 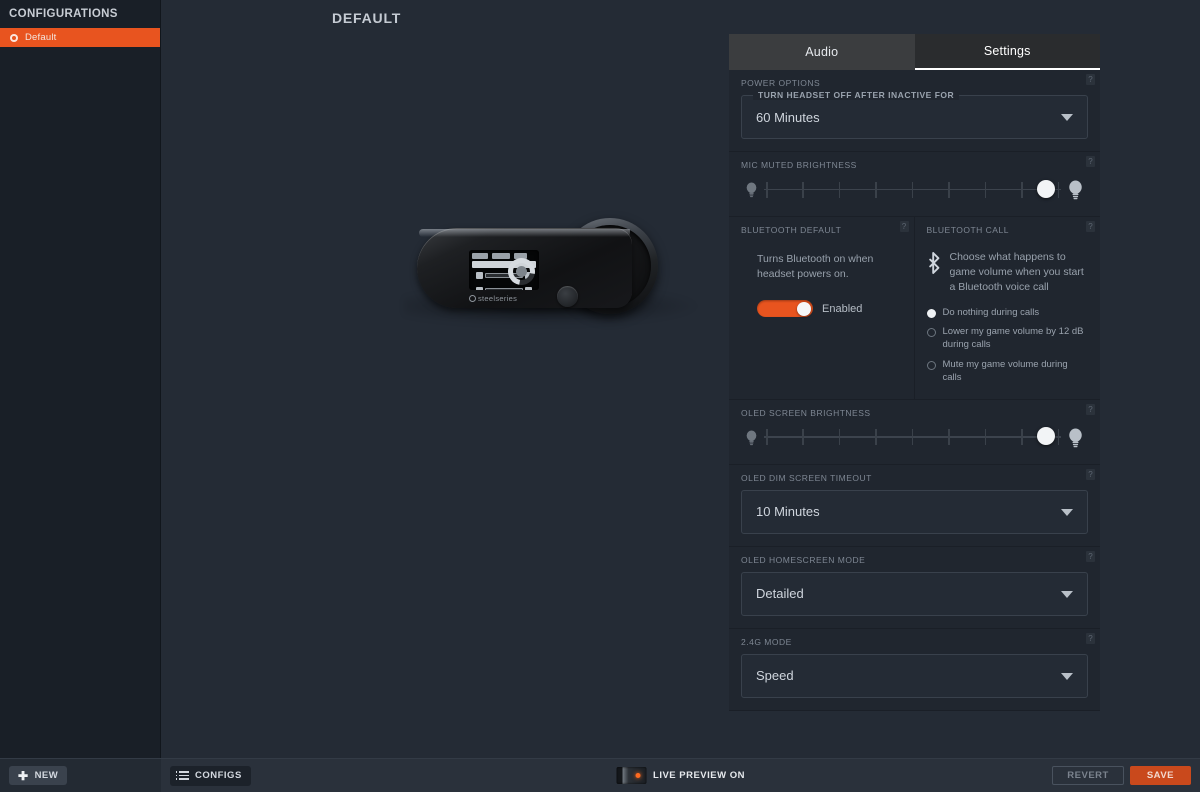 What do you see at coordinates (806, 477) in the screenshot?
I see `section-title: OLED DIM SCREEN TIMEOUT` at bounding box center [806, 477].